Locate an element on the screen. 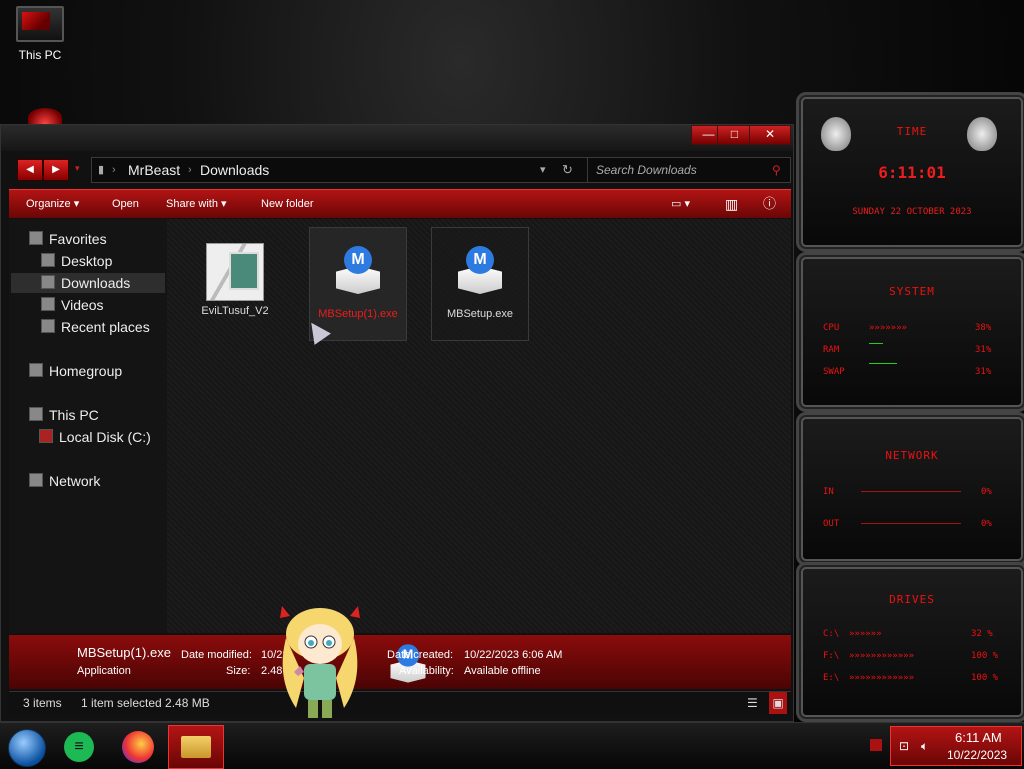 The height and width of the screenshot is (769, 1024). file-item: M MBSetup.exe is located at coordinates (480, 284).